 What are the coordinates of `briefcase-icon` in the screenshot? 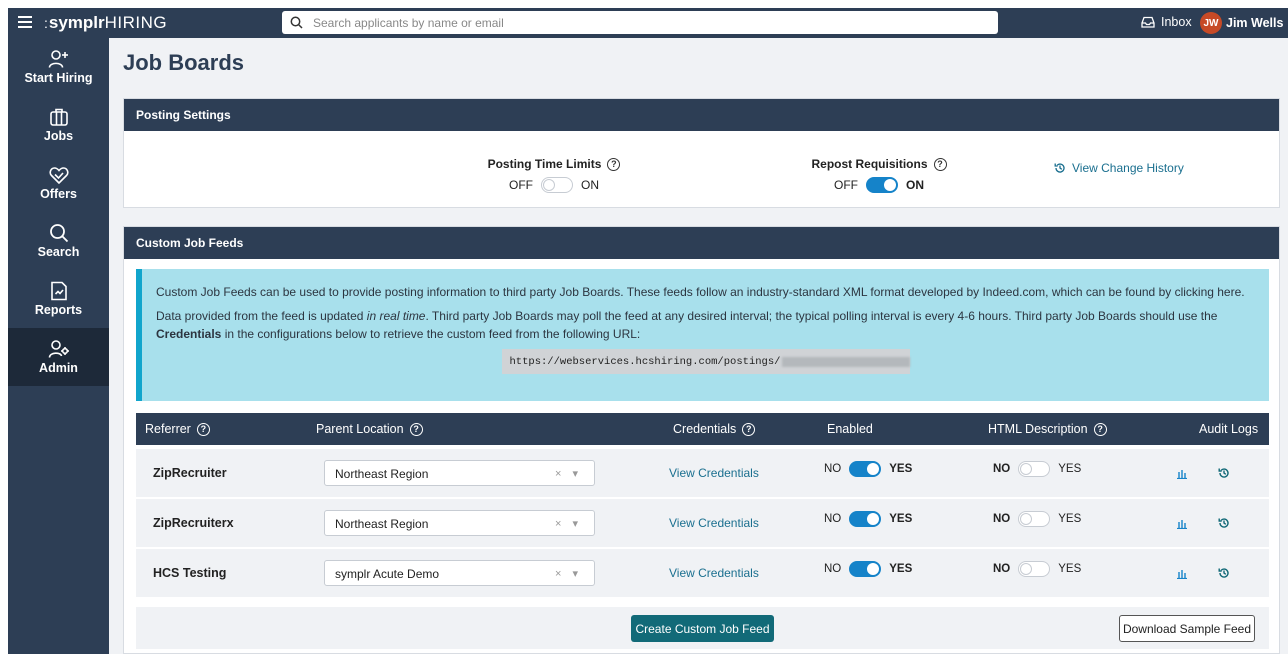 It's located at (58, 117).